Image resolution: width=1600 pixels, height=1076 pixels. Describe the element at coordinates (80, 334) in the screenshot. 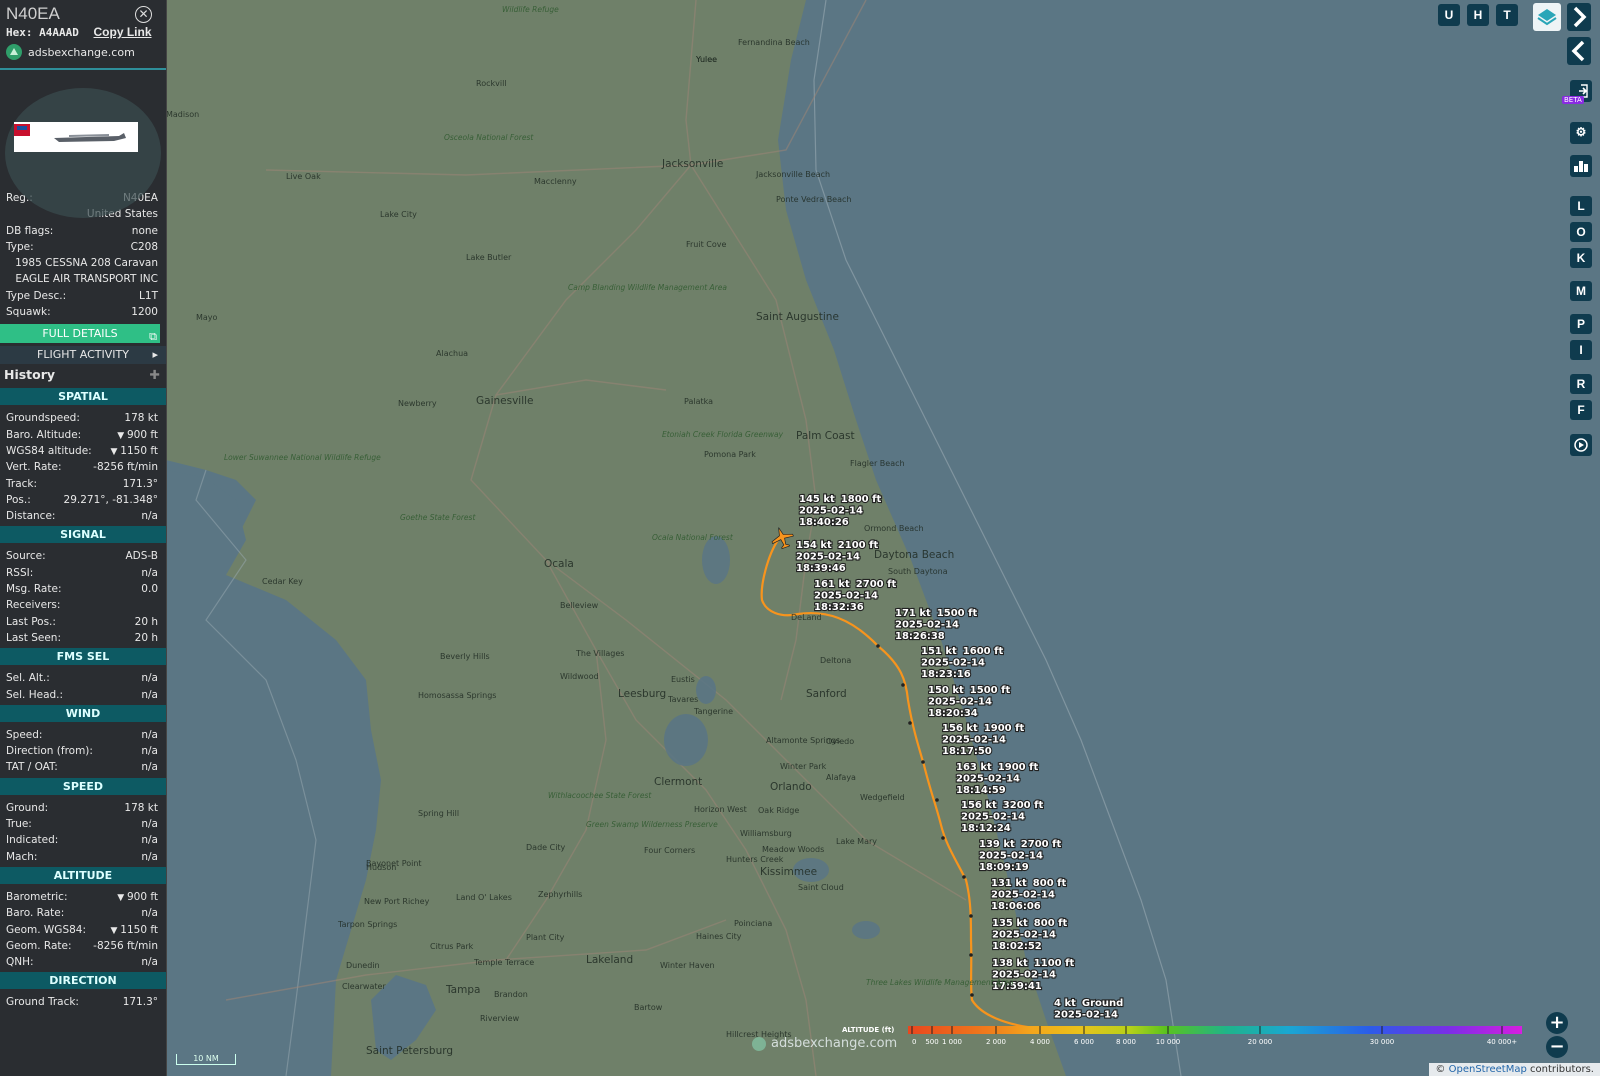

I see `full-details-button: FULL DETAILS ⧉` at that location.